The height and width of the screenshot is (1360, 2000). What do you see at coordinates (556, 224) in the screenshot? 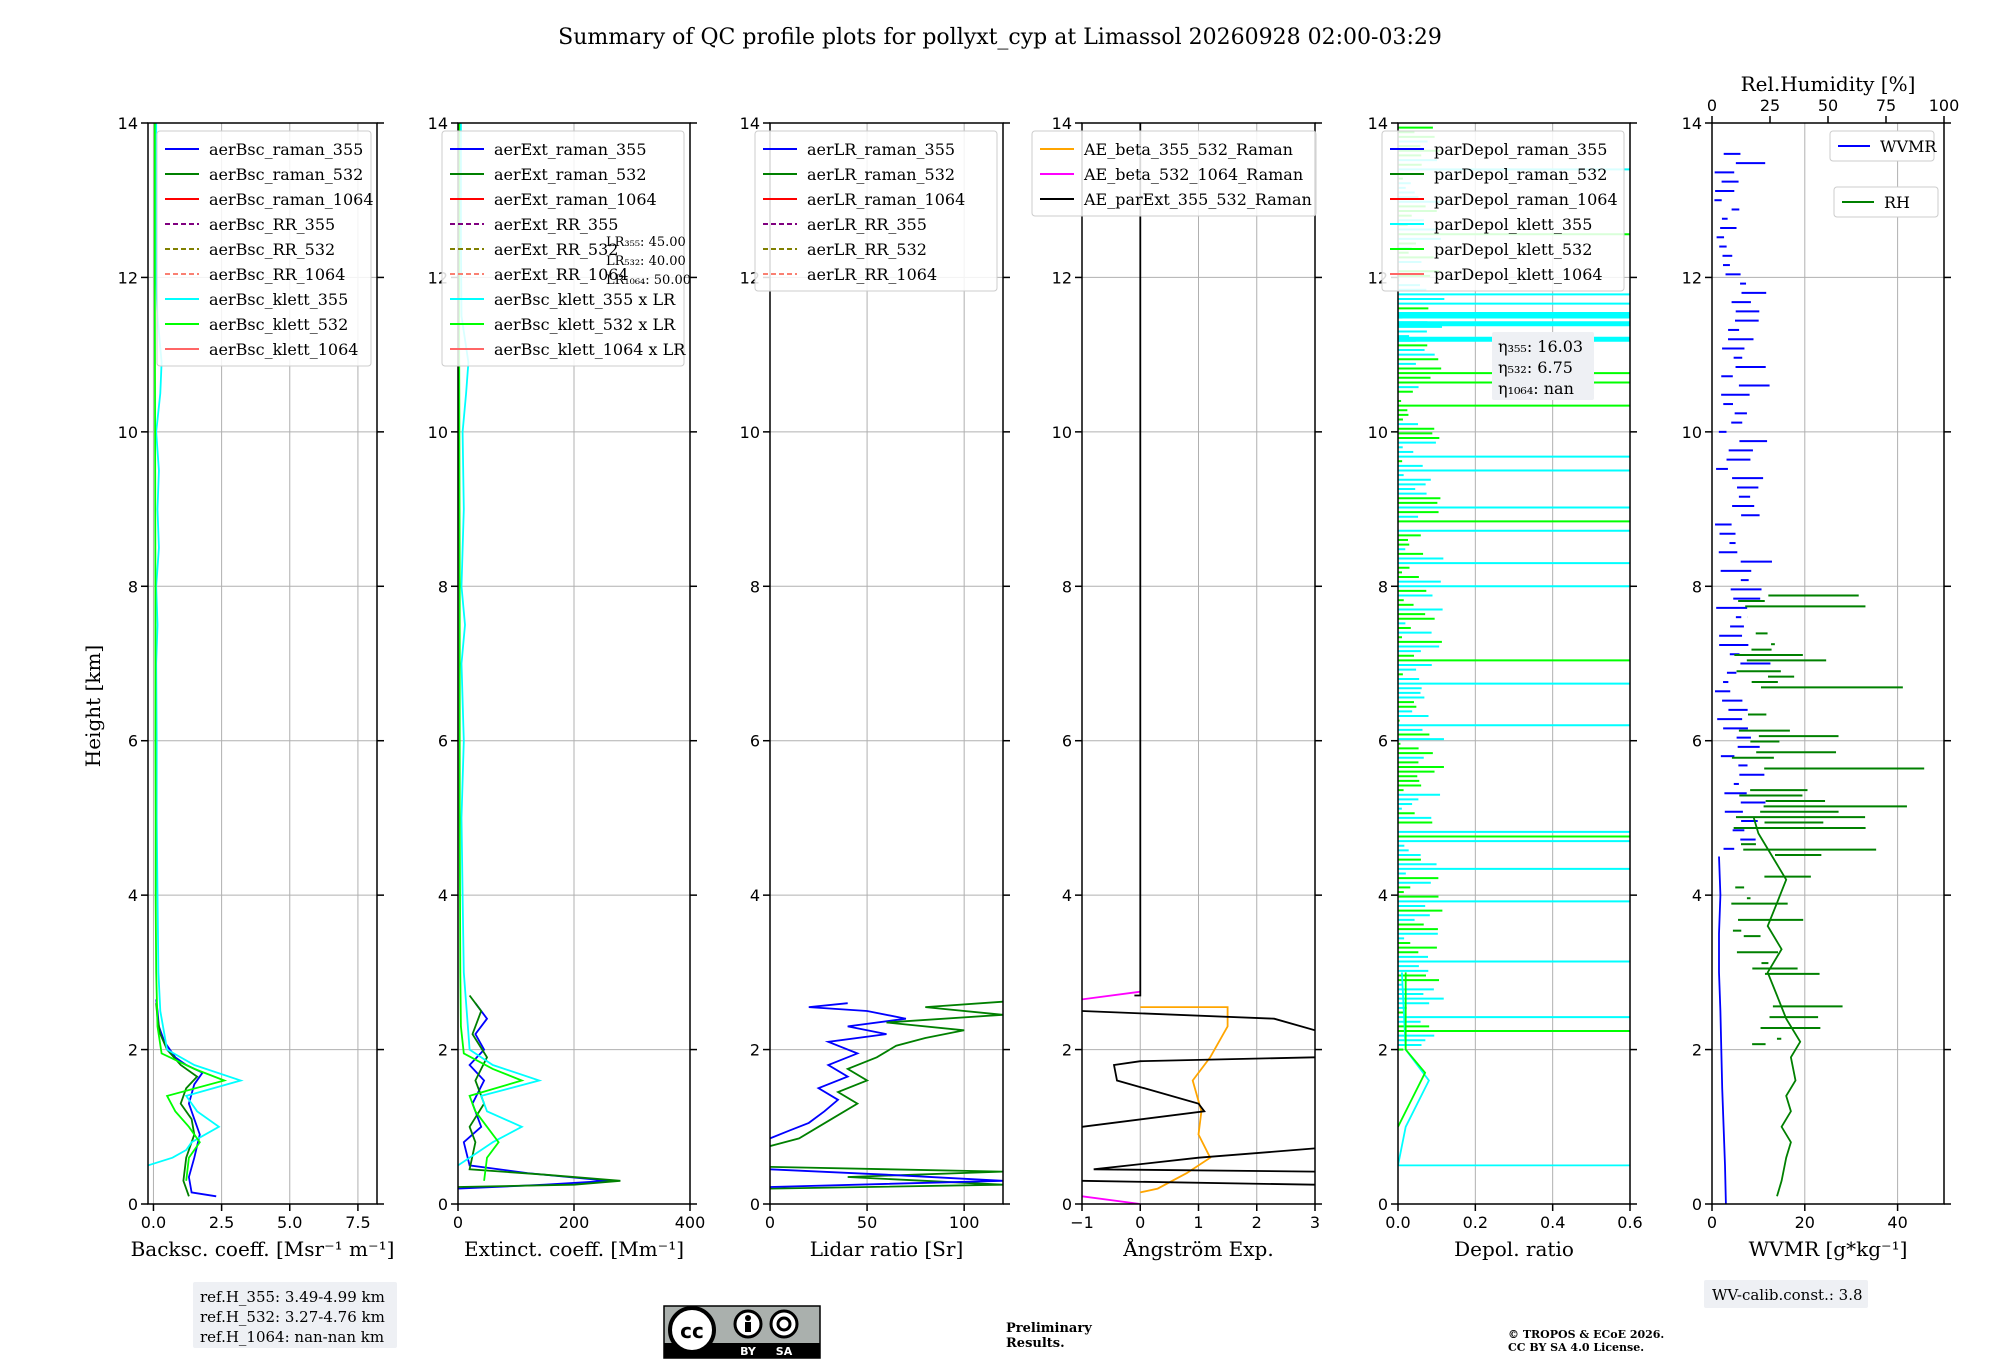
I see `legend-entry: aerExt_RR_355` at bounding box center [556, 224].